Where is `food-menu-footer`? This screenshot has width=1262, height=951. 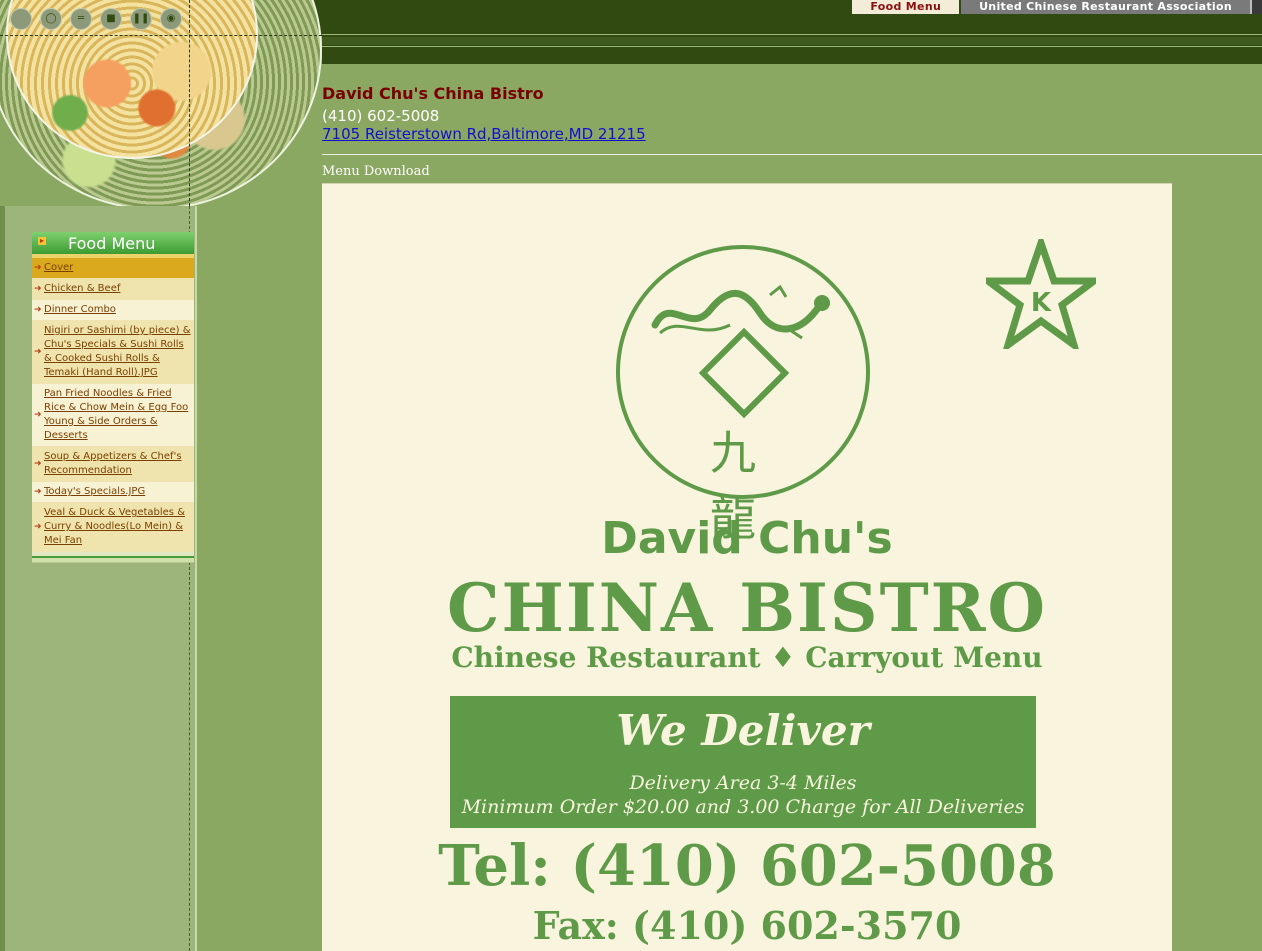 food-menu-footer is located at coordinates (113, 557).